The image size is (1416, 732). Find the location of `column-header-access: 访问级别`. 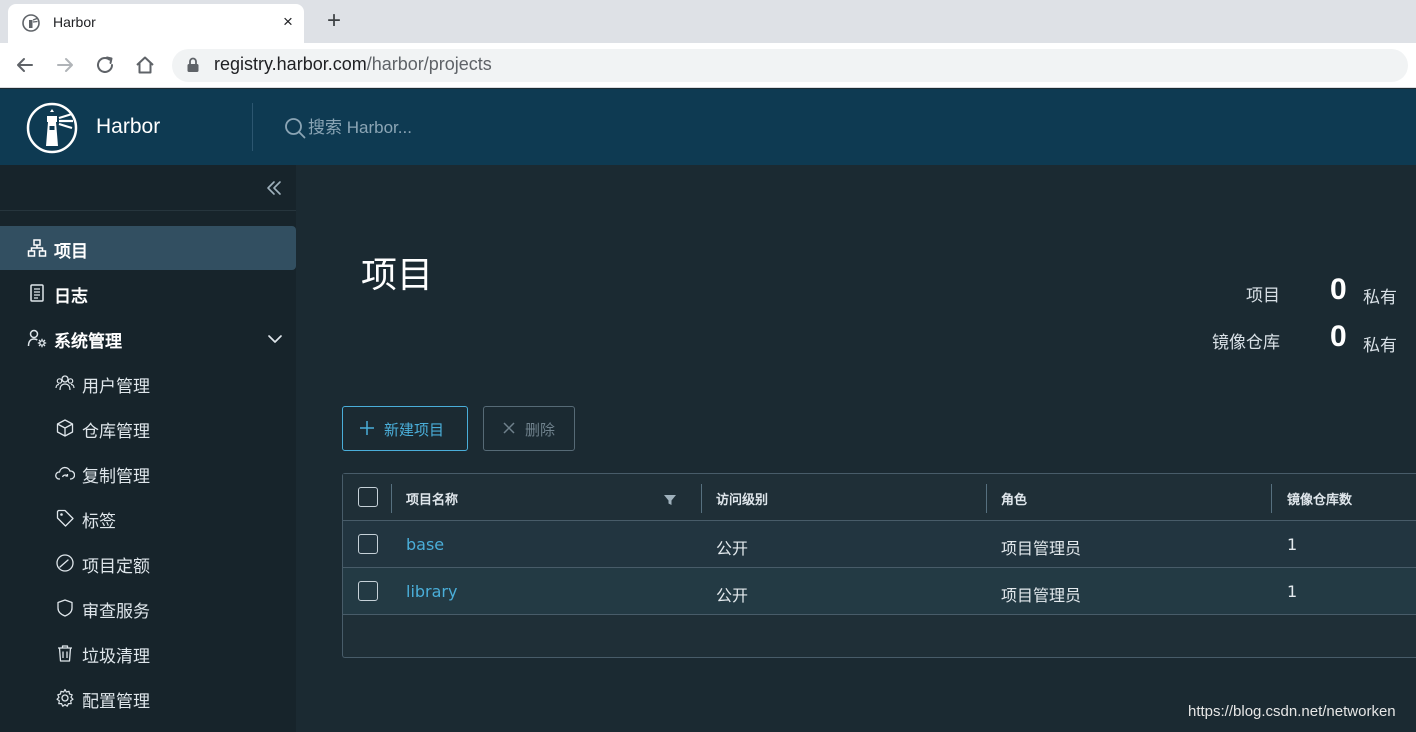

column-header-access: 访问级别 is located at coordinates (742, 498).